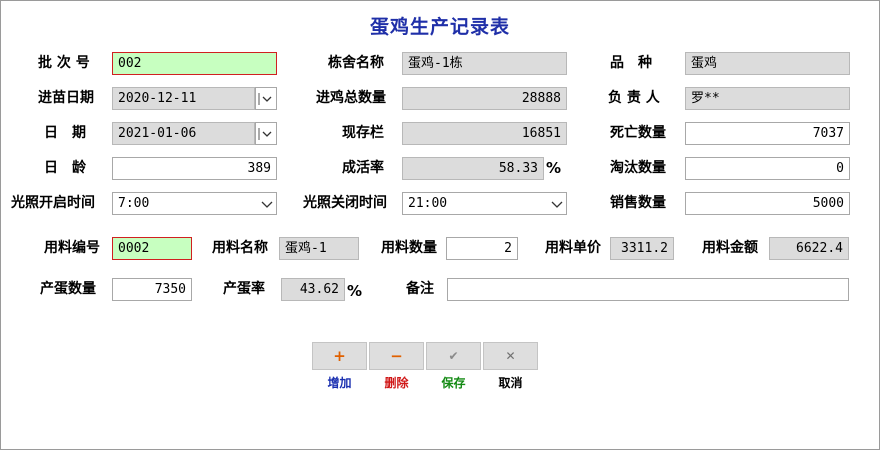 The image size is (880, 450). Describe the element at coordinates (345, 203) in the screenshot. I see `light-off-label: 光照关闭时间` at that location.